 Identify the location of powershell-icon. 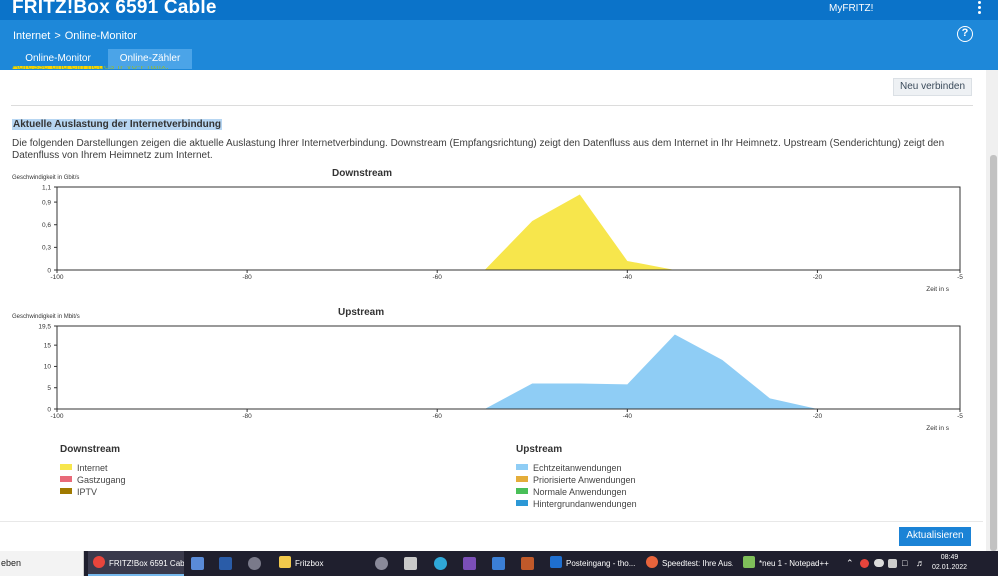
(225, 563).